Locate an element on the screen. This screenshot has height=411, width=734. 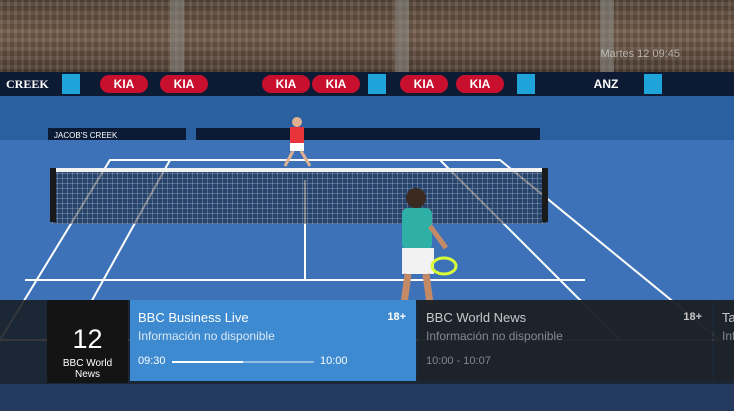
channel-name: BBC World News is located at coordinates (87, 369).